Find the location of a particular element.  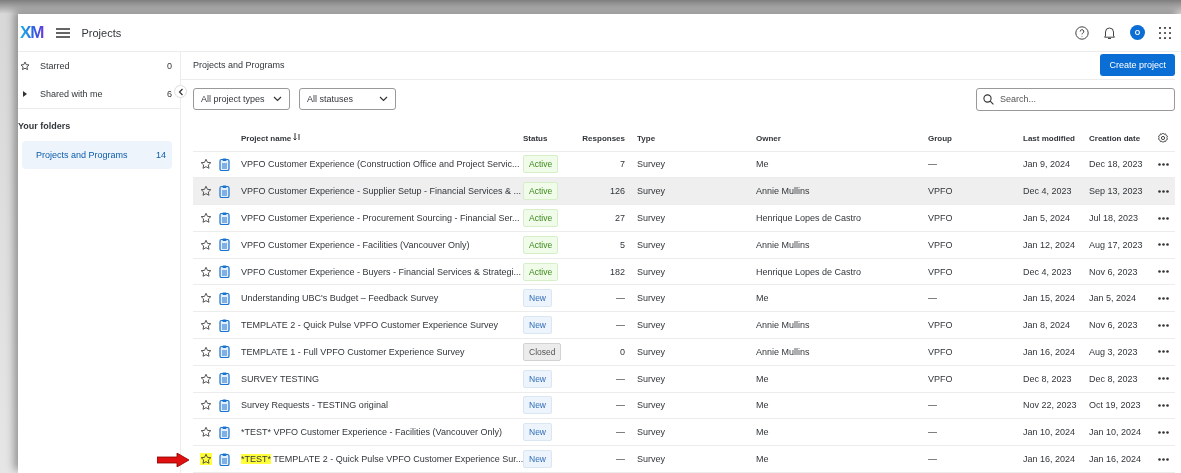

project-name-link: VPFO Customer Experience - Facilities (Vancouver Only) is located at coordinates (382, 244).